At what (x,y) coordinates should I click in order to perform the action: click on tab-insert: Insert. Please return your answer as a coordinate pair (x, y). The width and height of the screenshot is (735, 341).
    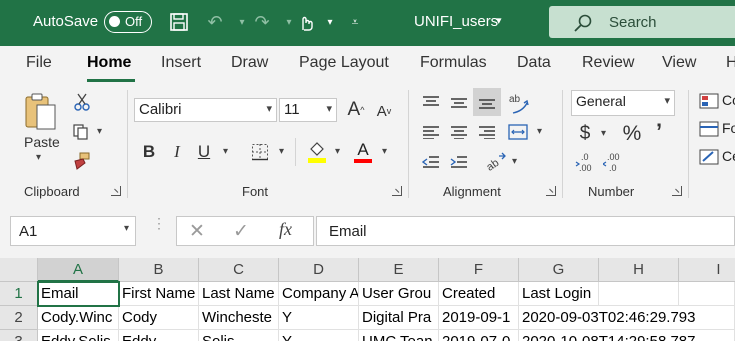
    Looking at the image, I should click on (181, 63).